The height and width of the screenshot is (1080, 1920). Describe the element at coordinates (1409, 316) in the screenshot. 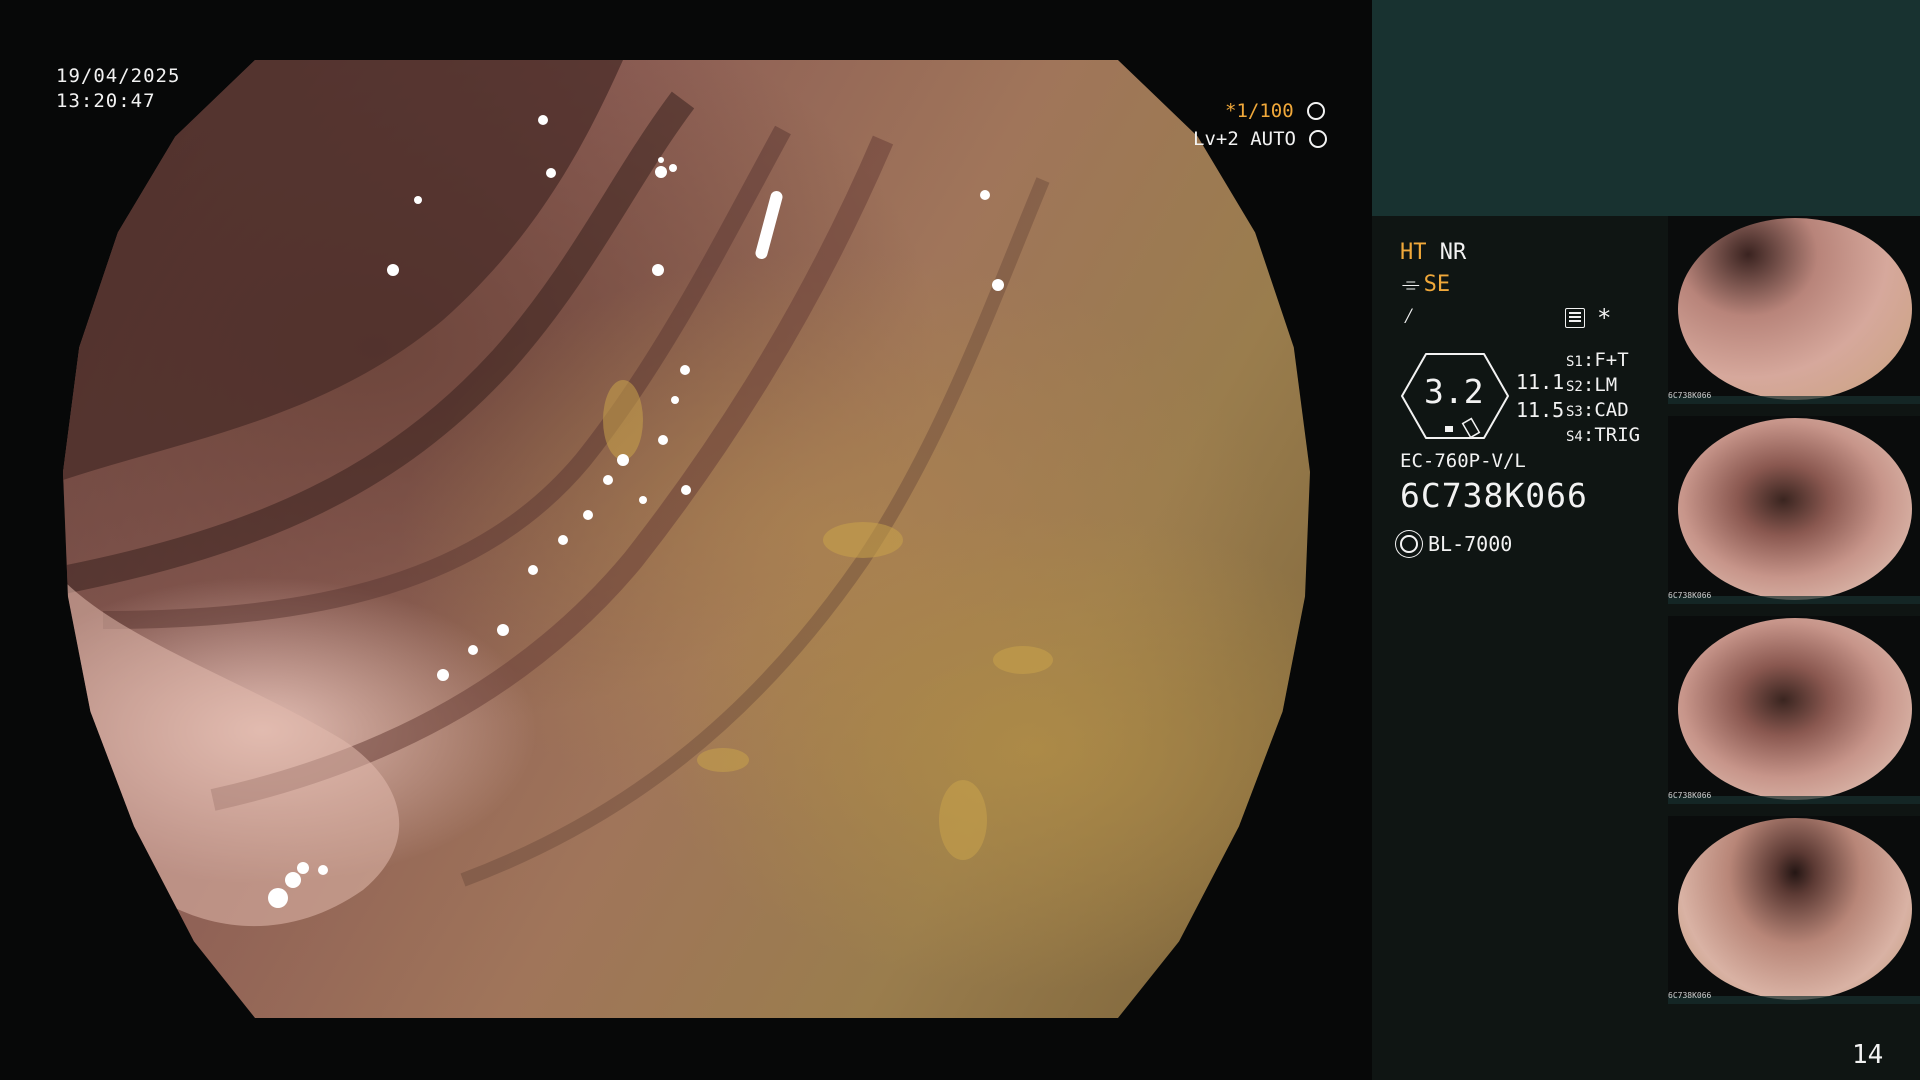

I see `f-icon: ⁄` at that location.